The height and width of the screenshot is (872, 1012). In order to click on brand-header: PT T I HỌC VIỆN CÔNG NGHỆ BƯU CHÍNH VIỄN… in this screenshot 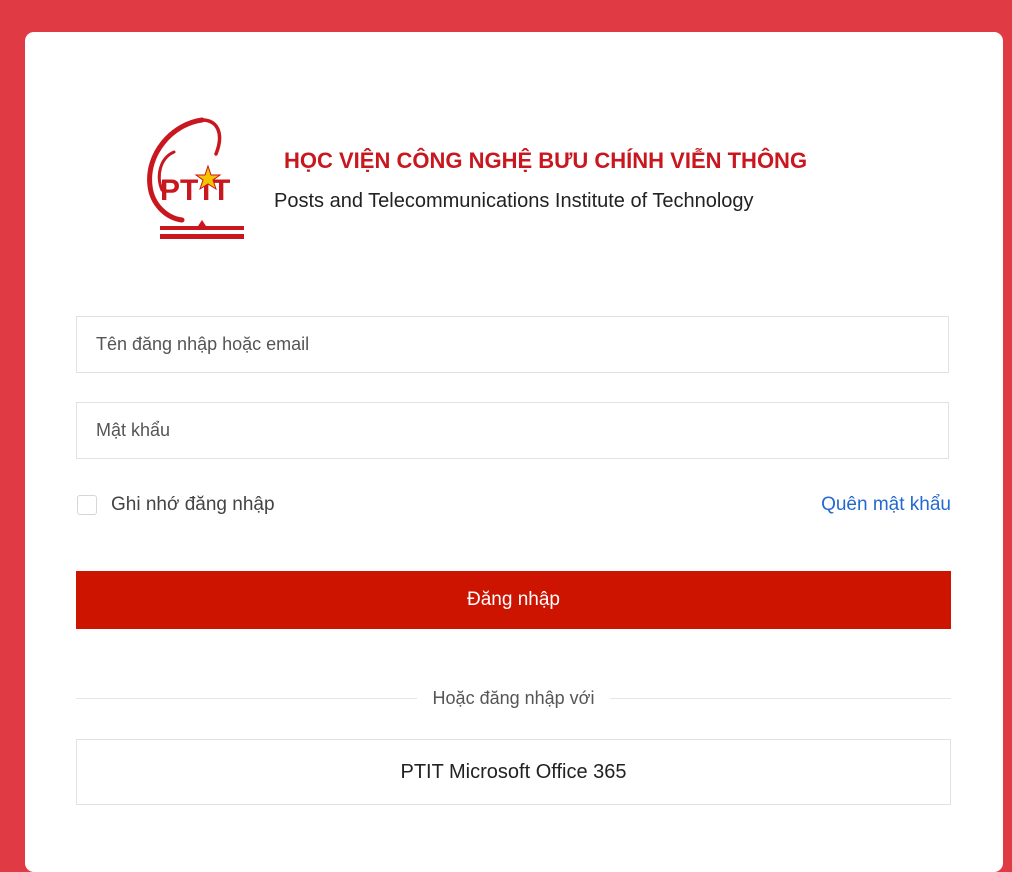, I will do `click(512, 181)`.